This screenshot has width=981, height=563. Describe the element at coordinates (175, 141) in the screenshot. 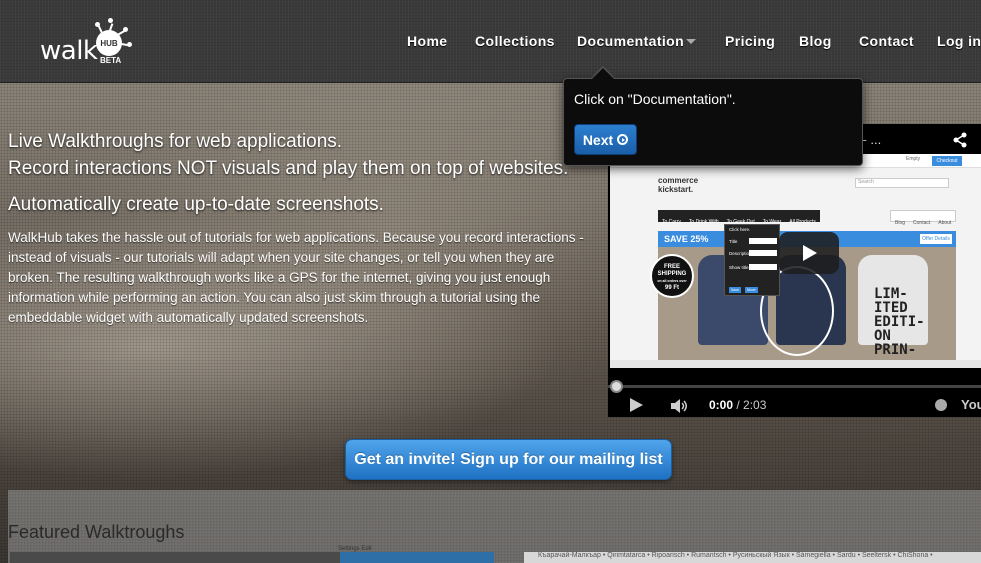

I see `hero-headline-1: Live Walkthroughs for web applications.` at that location.